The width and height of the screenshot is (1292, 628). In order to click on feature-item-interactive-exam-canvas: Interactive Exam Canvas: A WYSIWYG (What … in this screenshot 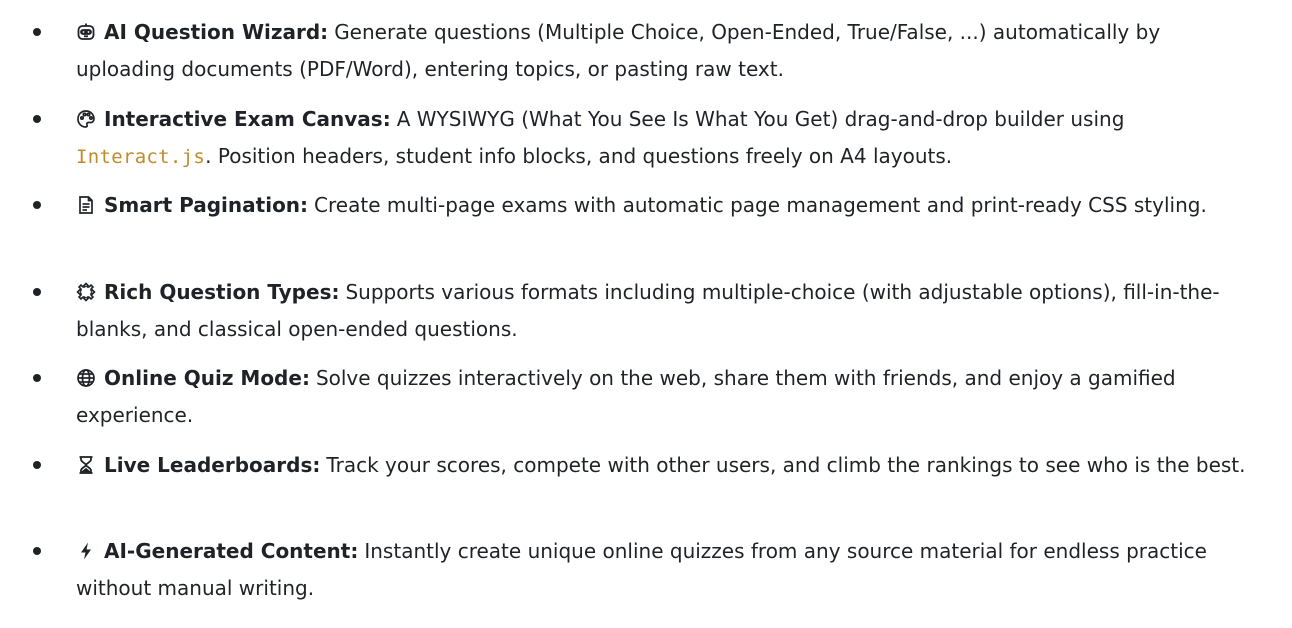, I will do `click(646, 138)`.